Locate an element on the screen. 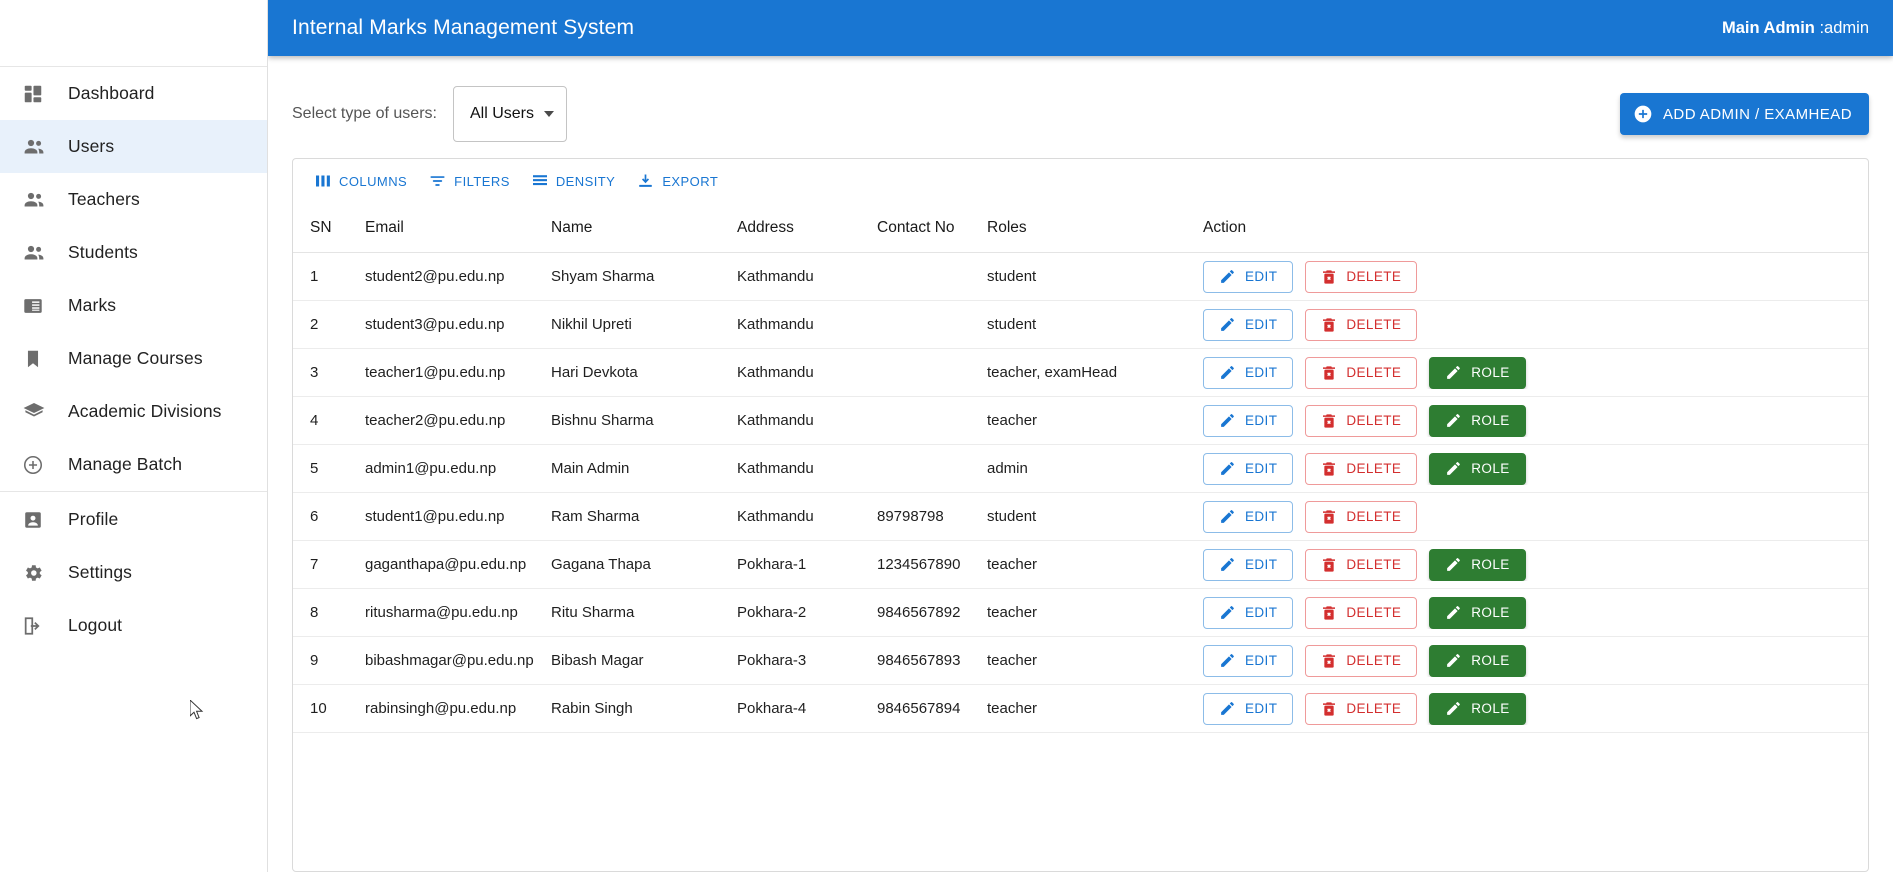 This screenshot has width=1893, height=872. cell-name: Hari Devkota is located at coordinates (594, 372).